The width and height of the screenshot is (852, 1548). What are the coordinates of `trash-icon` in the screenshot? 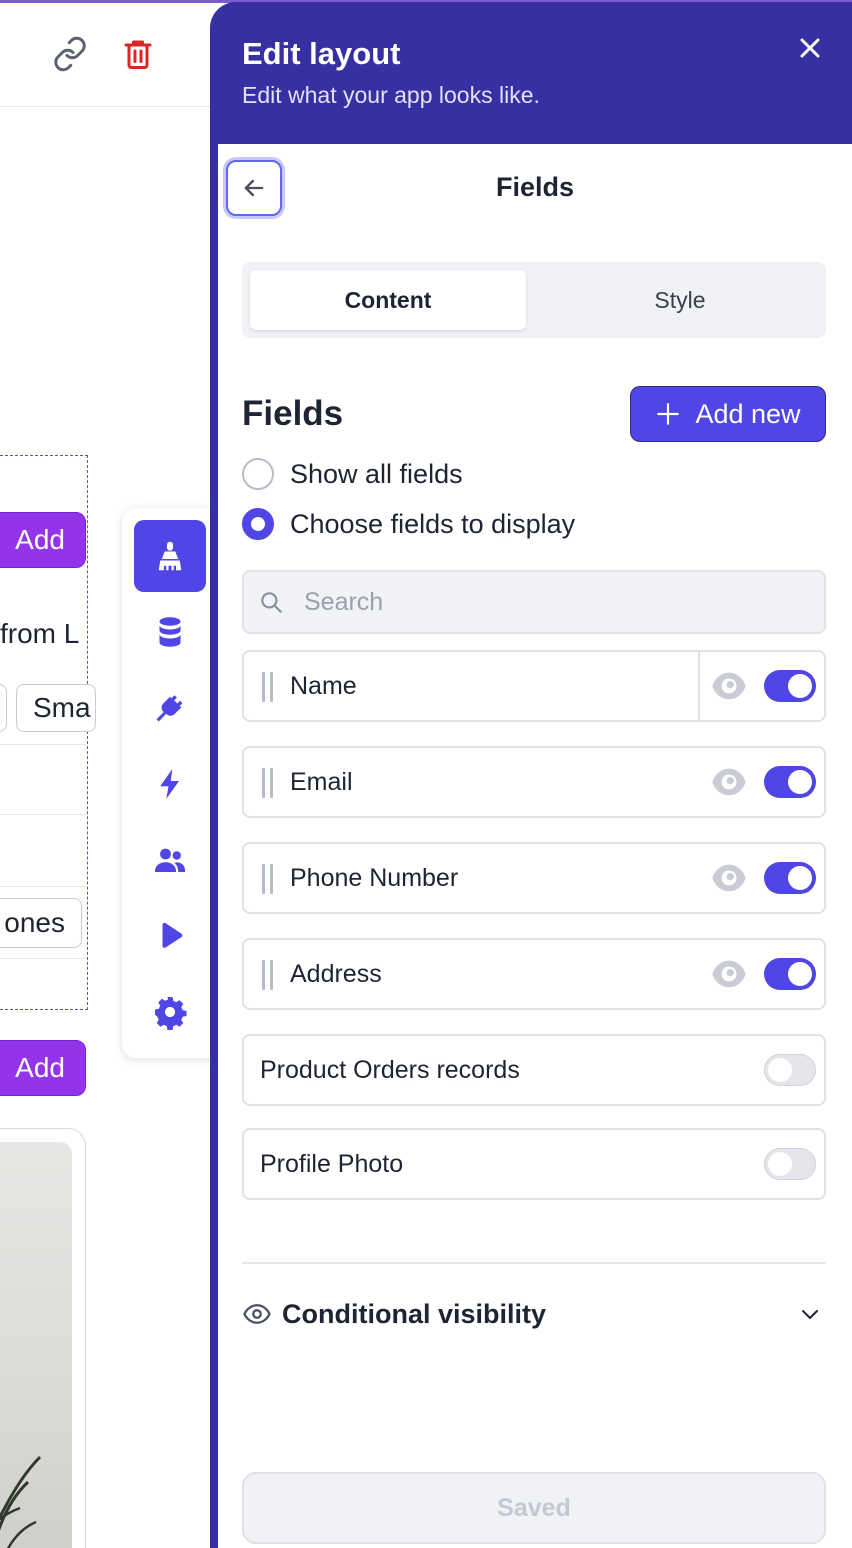 It's located at (138, 54).